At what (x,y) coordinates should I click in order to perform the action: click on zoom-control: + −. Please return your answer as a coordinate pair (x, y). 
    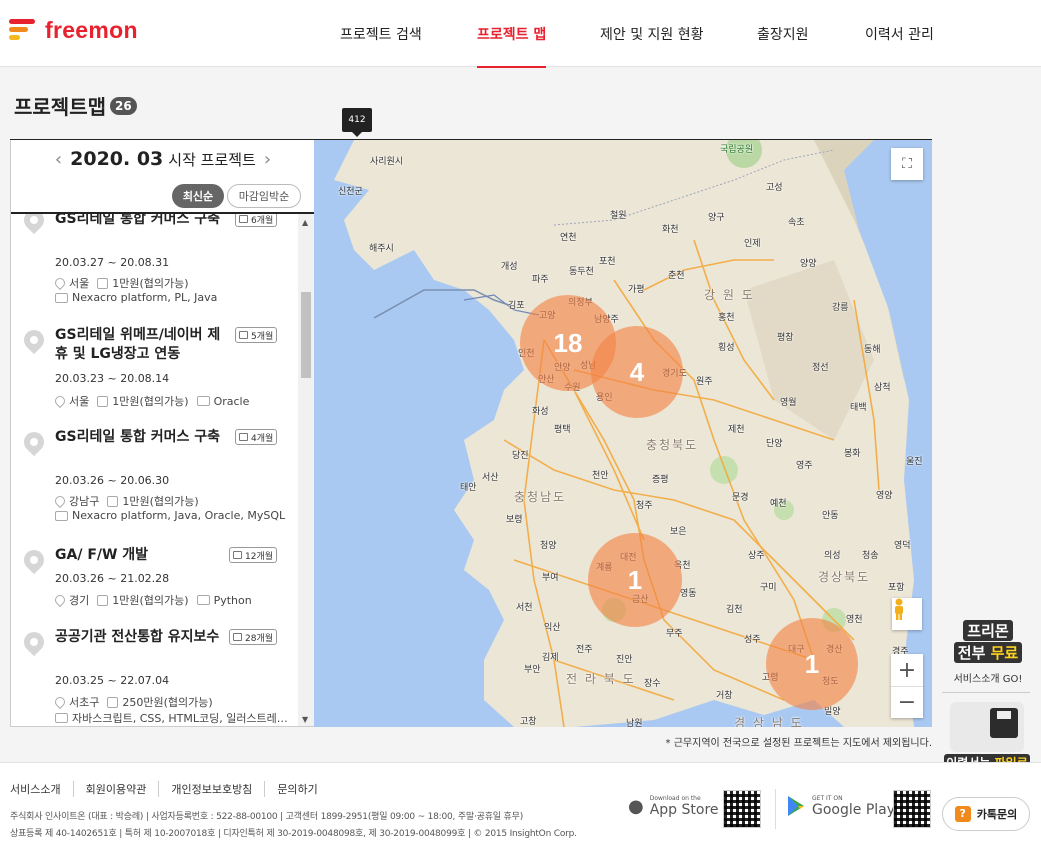
    Looking at the image, I should click on (907, 686).